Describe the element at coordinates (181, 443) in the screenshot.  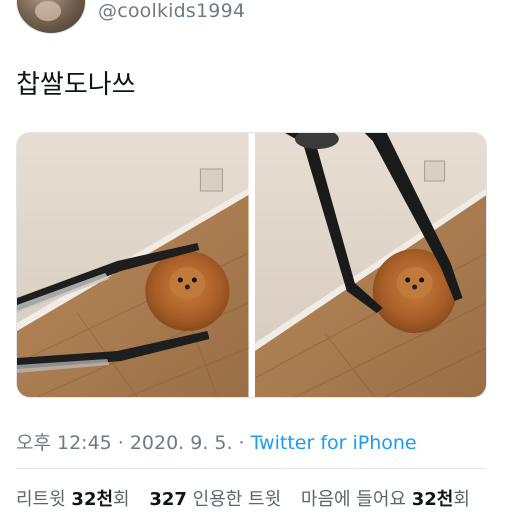
I see `tweet-date: 2020. 9. 5.` at that location.